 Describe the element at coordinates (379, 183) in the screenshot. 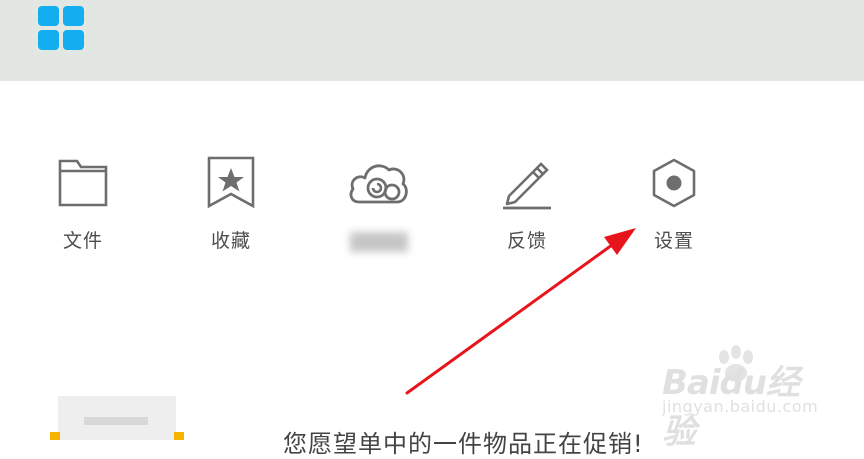

I see `cloud-icon` at that location.